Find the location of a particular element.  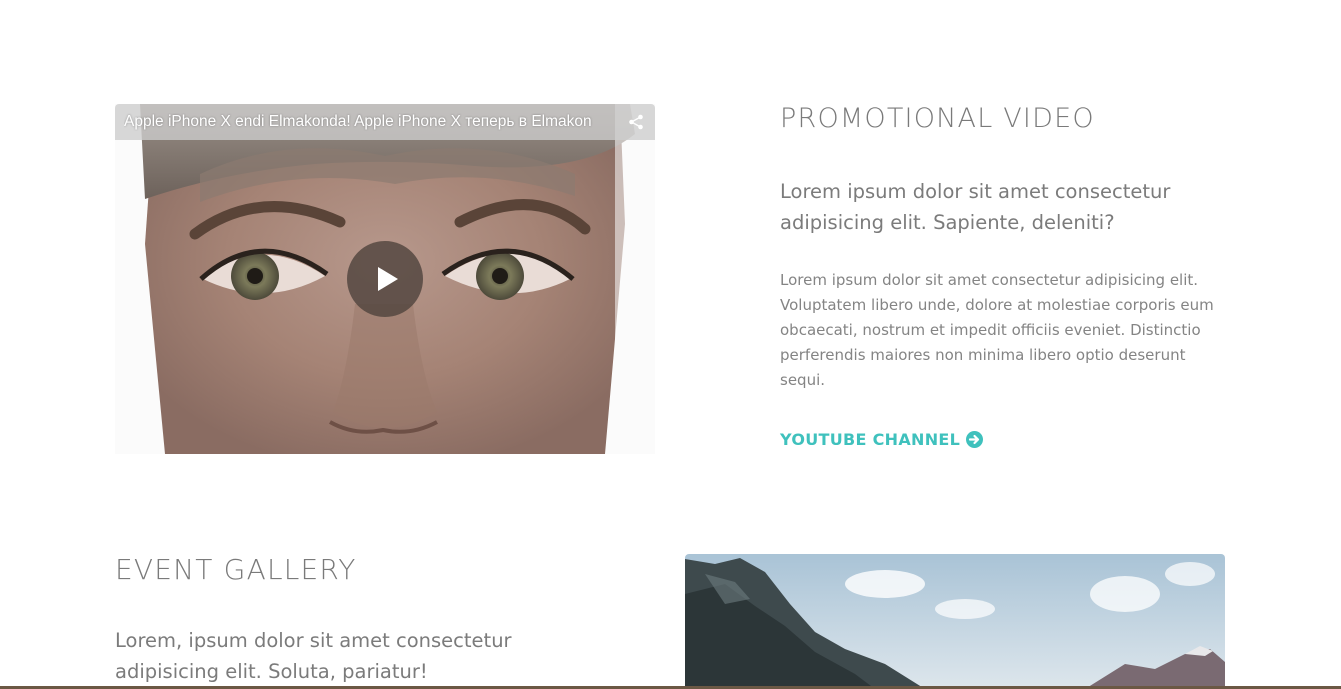

gallery-image is located at coordinates (955, 621).